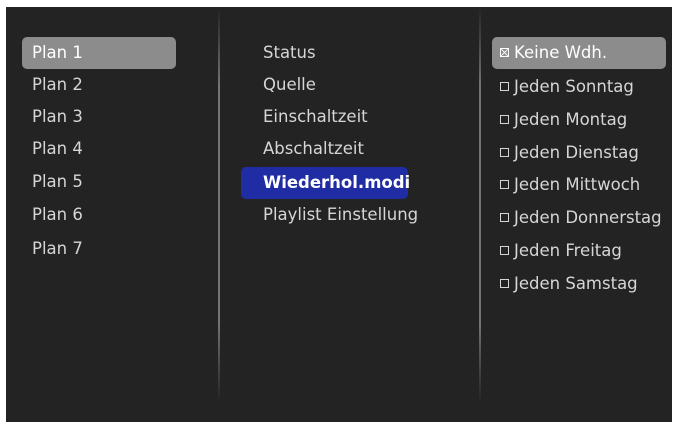 This screenshot has width=678, height=428. What do you see at coordinates (99, 53) in the screenshot?
I see `plan-item-1: Plan 1` at bounding box center [99, 53].